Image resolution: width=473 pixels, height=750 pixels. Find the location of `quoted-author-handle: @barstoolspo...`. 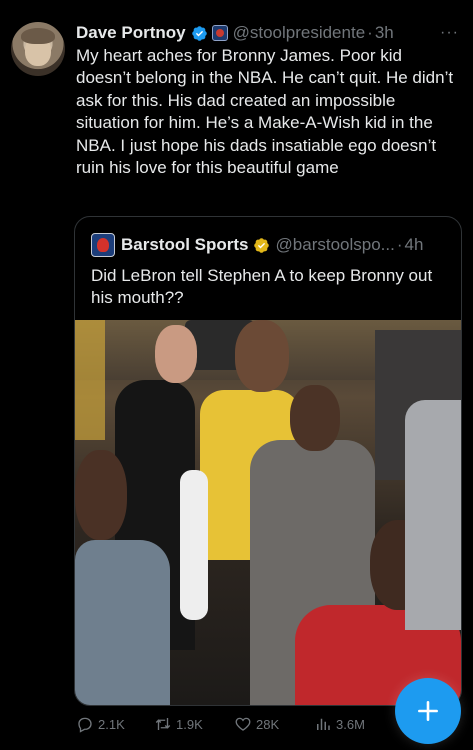

quoted-author-handle: @barstoolspo... is located at coordinates (335, 245).